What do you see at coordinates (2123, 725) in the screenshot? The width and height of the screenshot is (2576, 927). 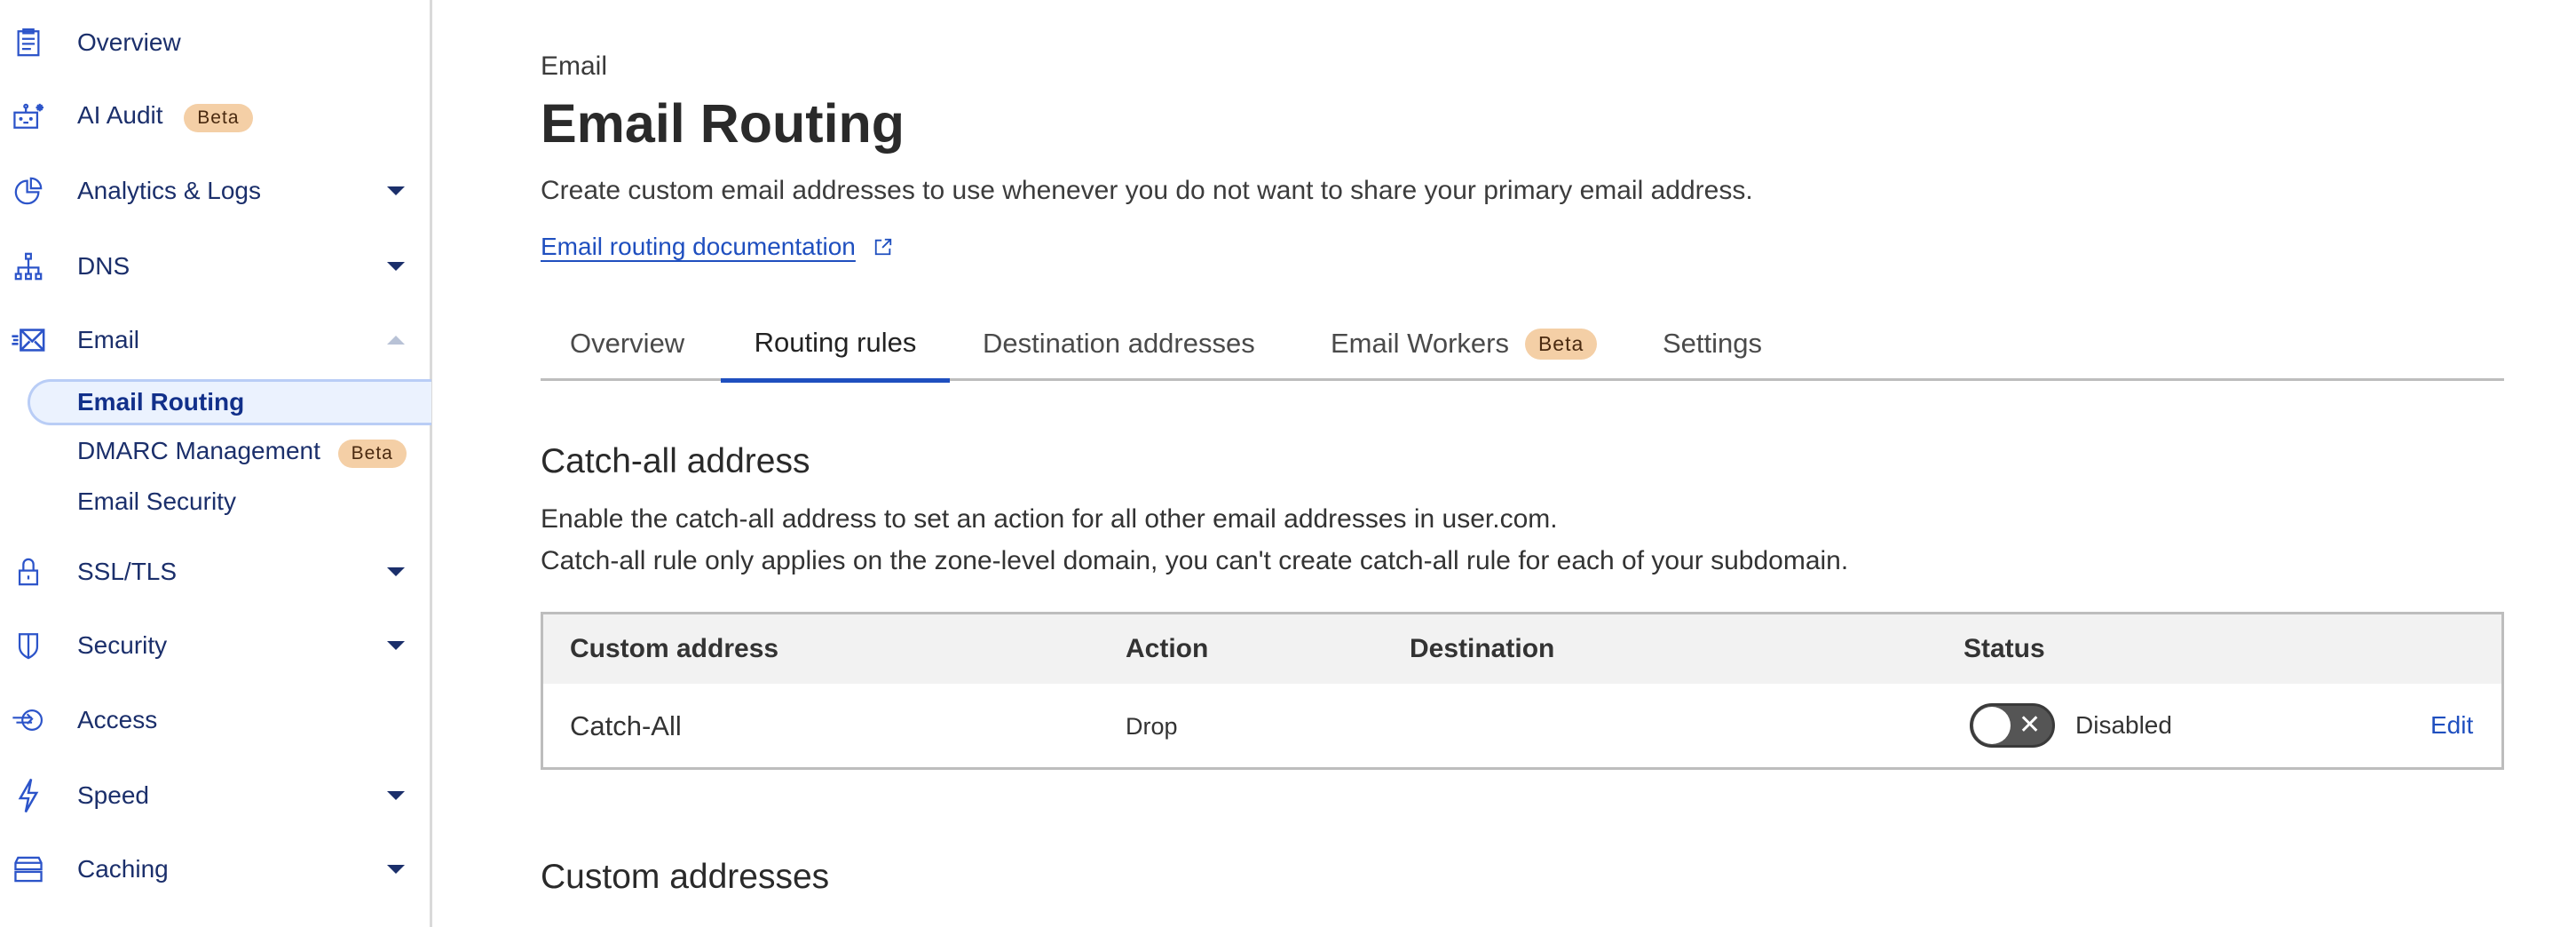 I see `status-label: Disabled` at bounding box center [2123, 725].